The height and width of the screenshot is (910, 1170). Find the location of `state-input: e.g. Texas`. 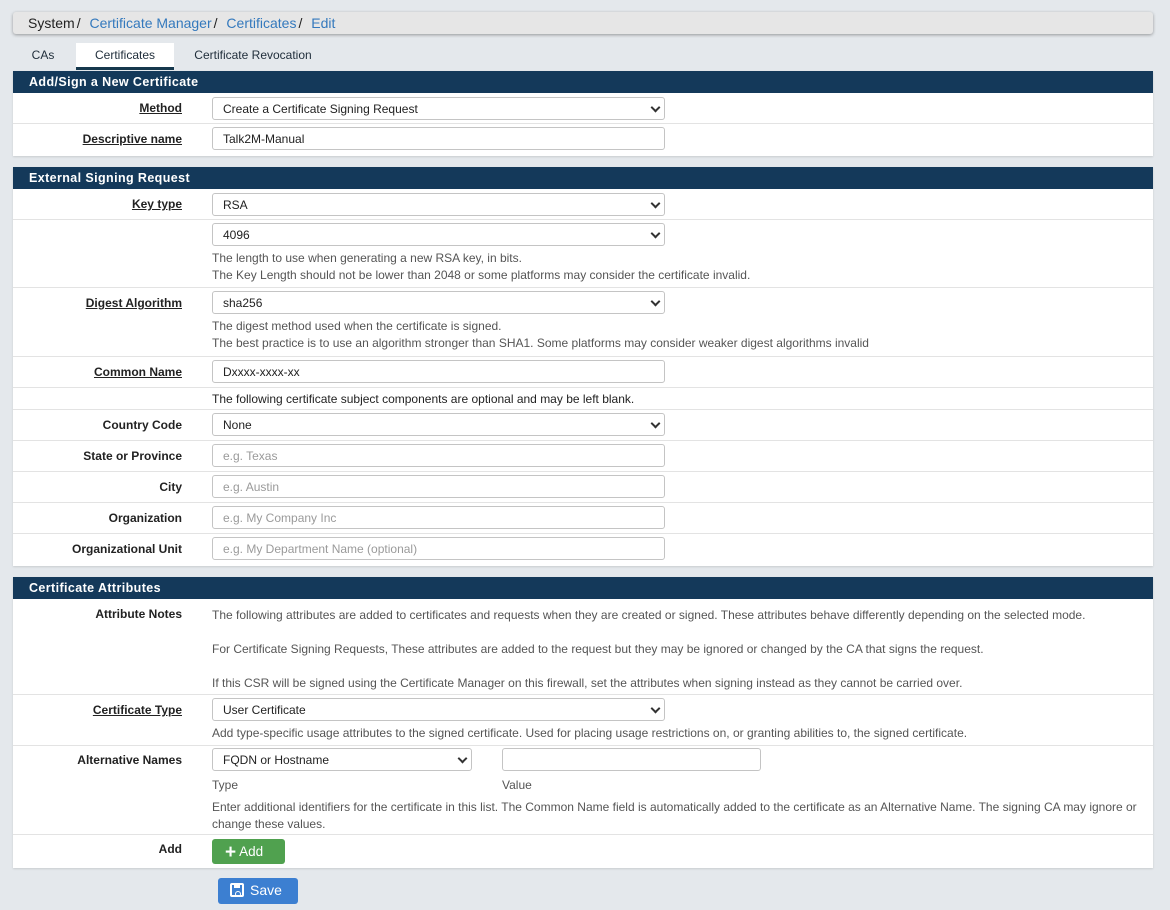

state-input: e.g. Texas is located at coordinates (438, 455).